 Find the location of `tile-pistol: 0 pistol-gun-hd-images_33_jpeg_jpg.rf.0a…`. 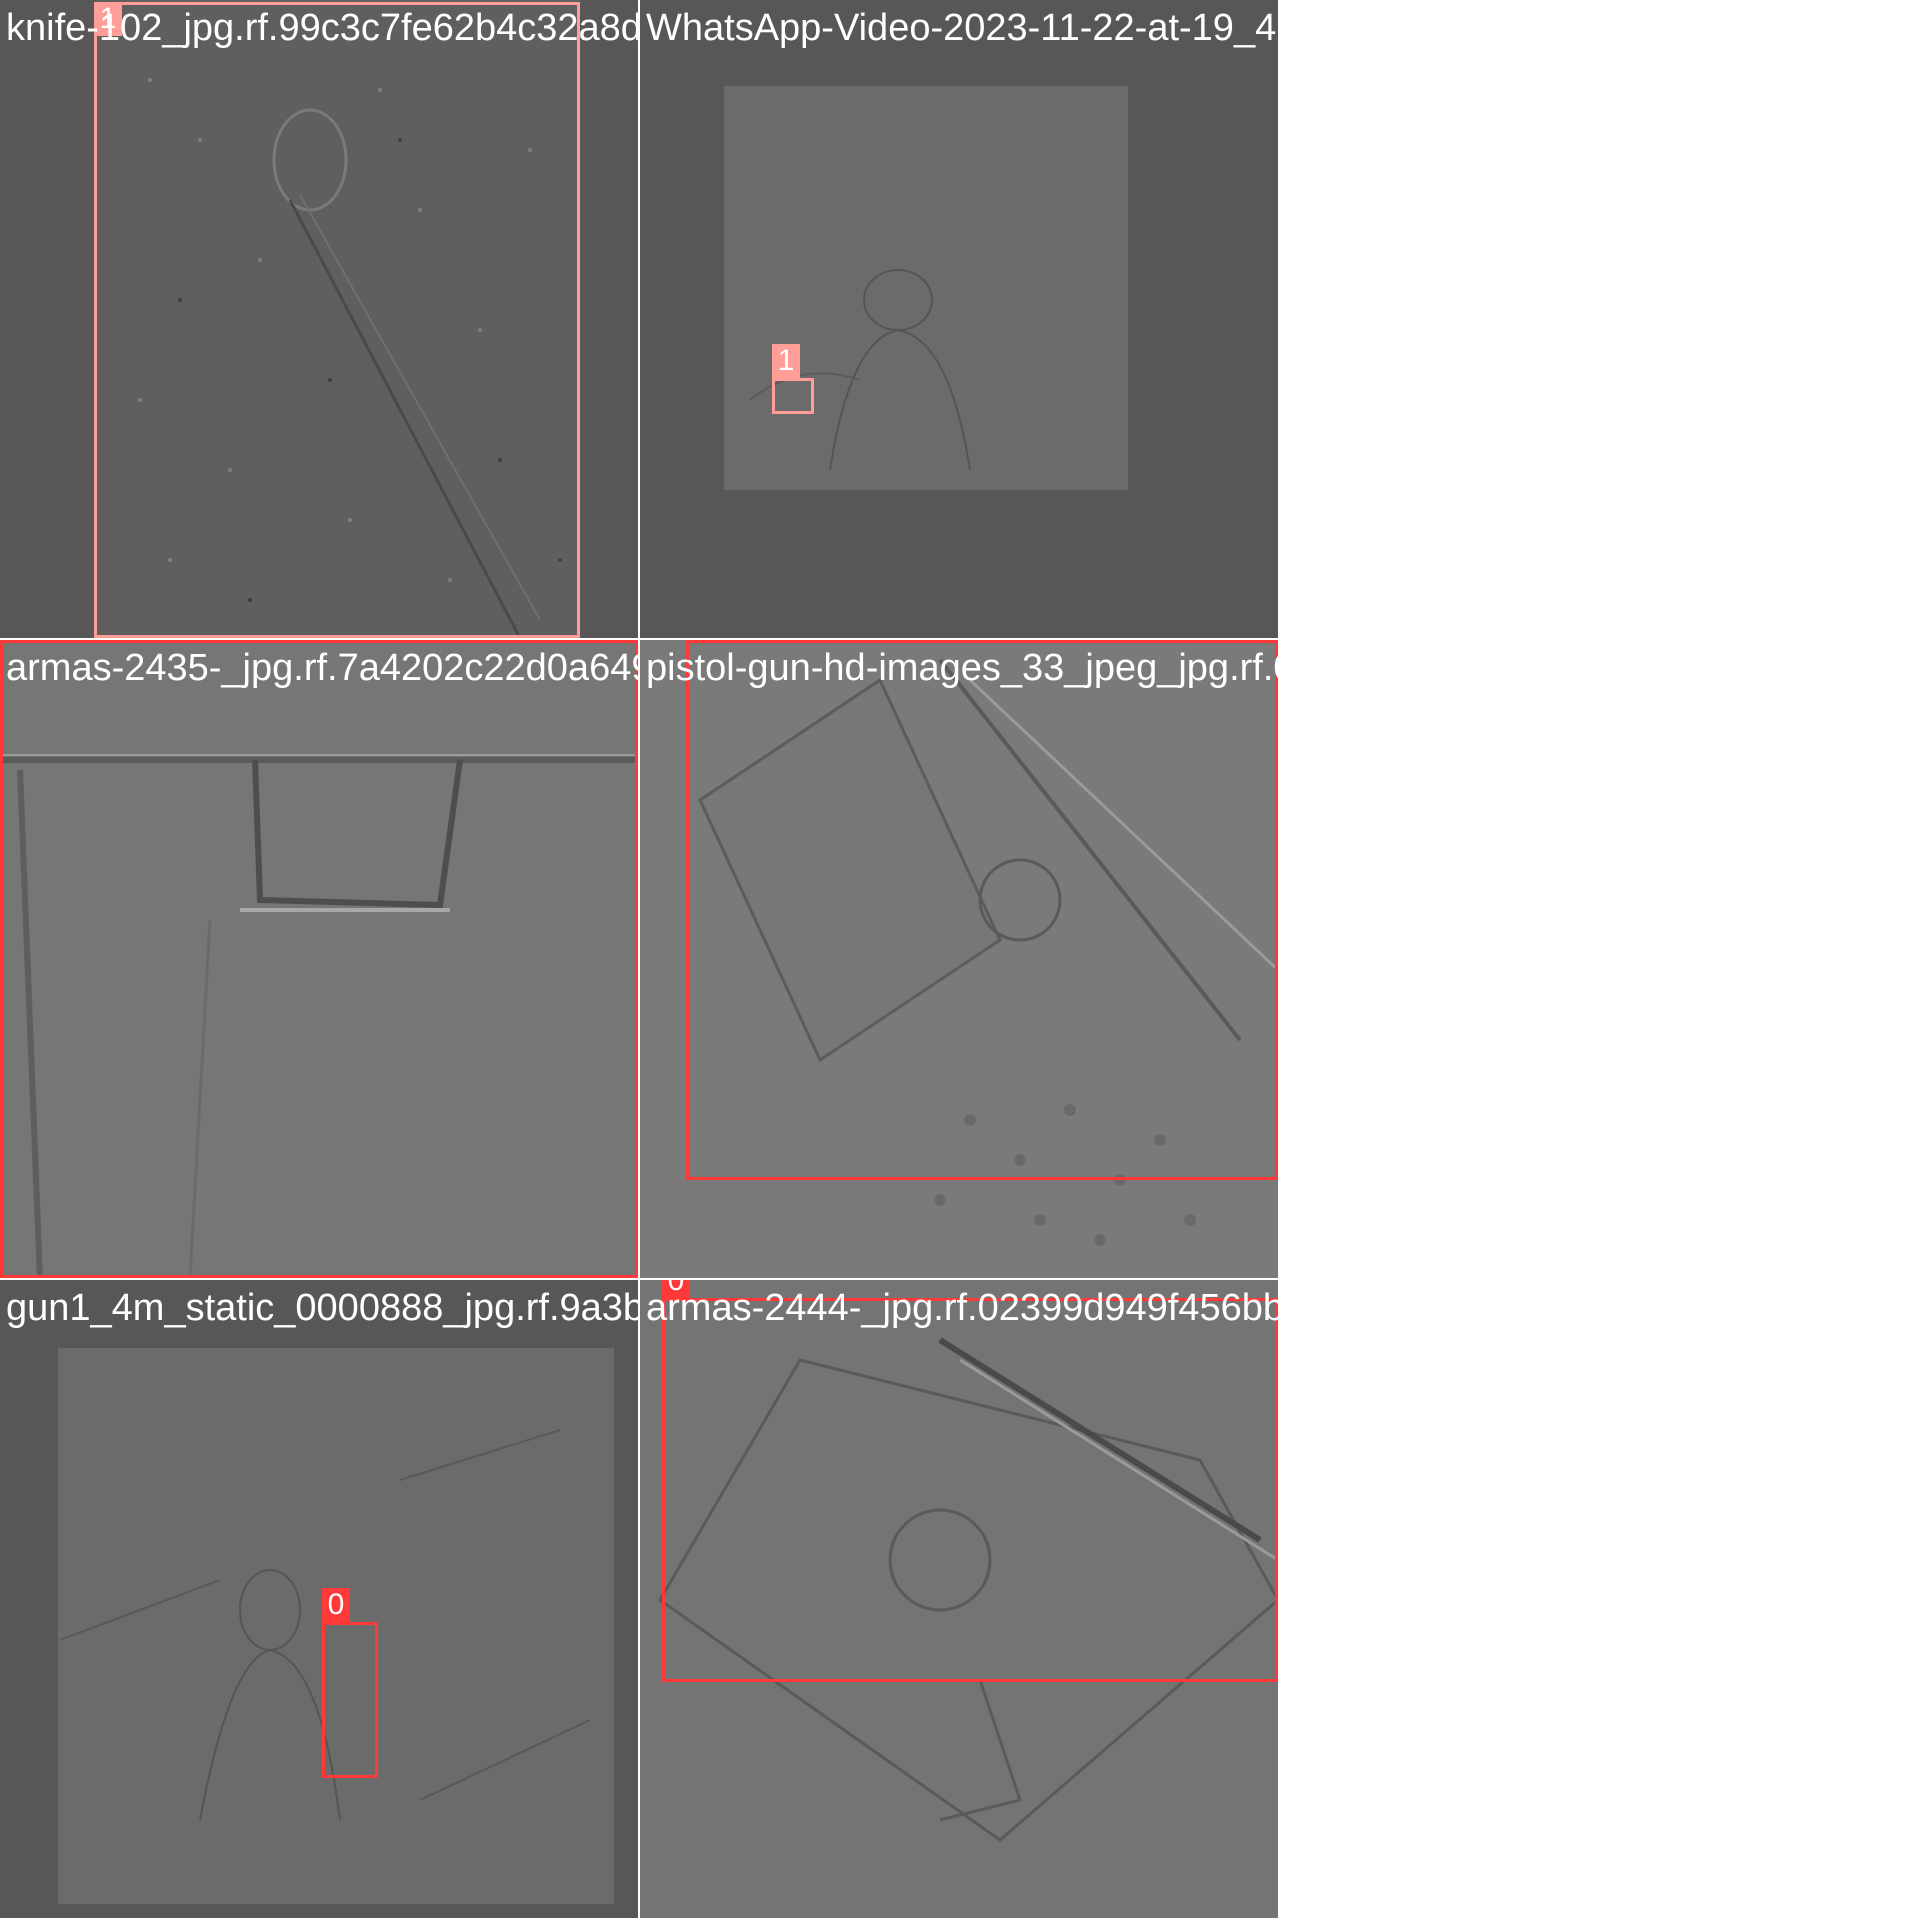

tile-pistol: 0 pistol-gun-hd-images_33_jpeg_jpg.rf.0a… is located at coordinates (959, 959).